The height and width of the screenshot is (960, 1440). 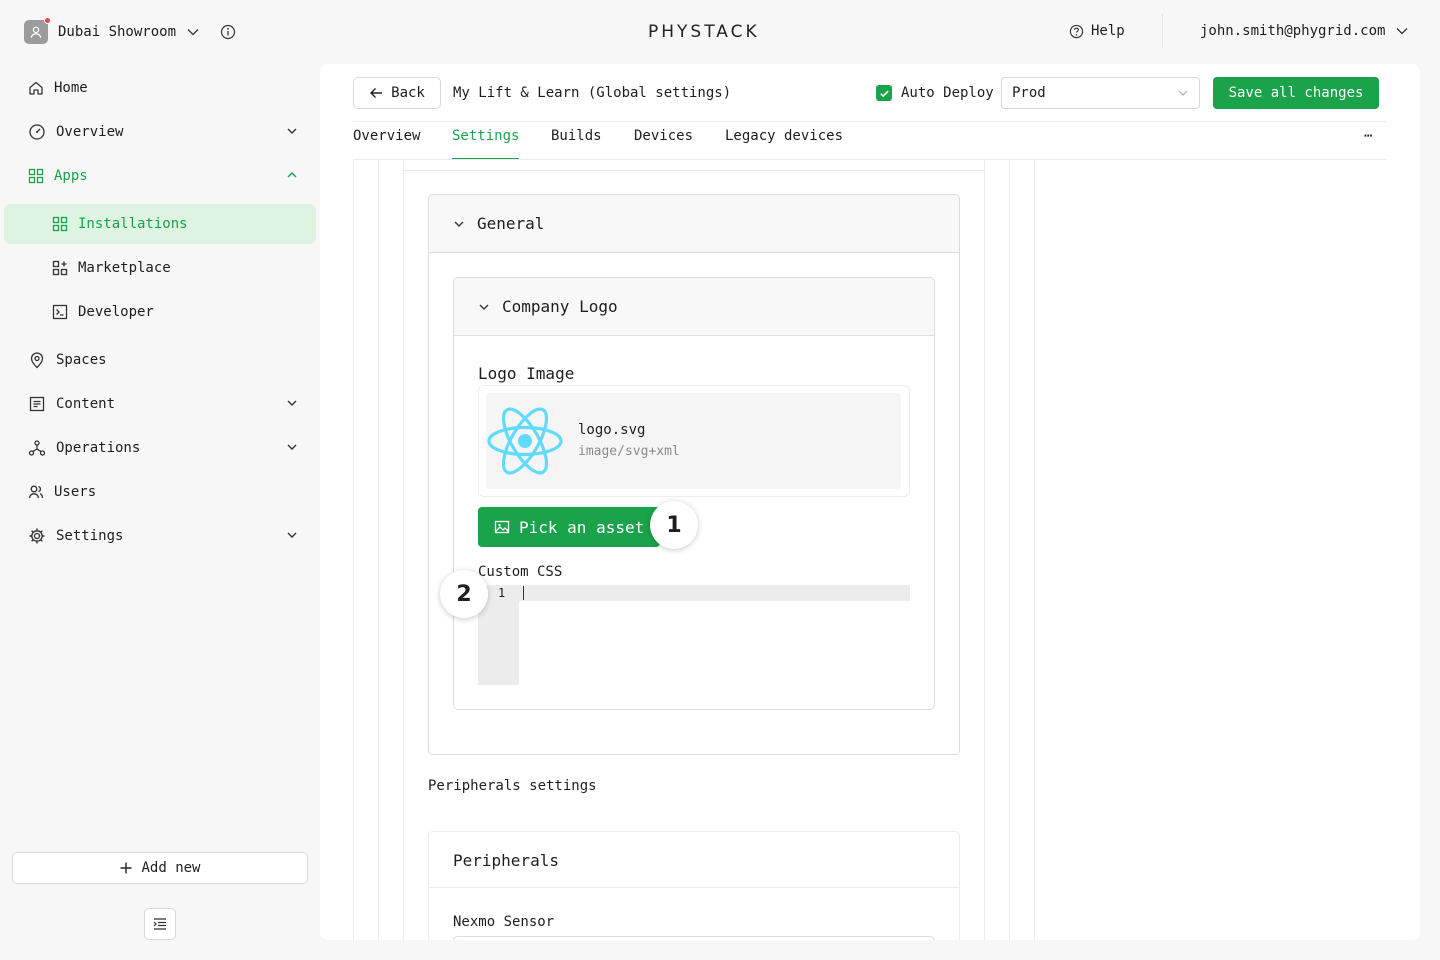 What do you see at coordinates (170, 176) in the screenshot?
I see `sidebar-item-apps: Apps` at bounding box center [170, 176].